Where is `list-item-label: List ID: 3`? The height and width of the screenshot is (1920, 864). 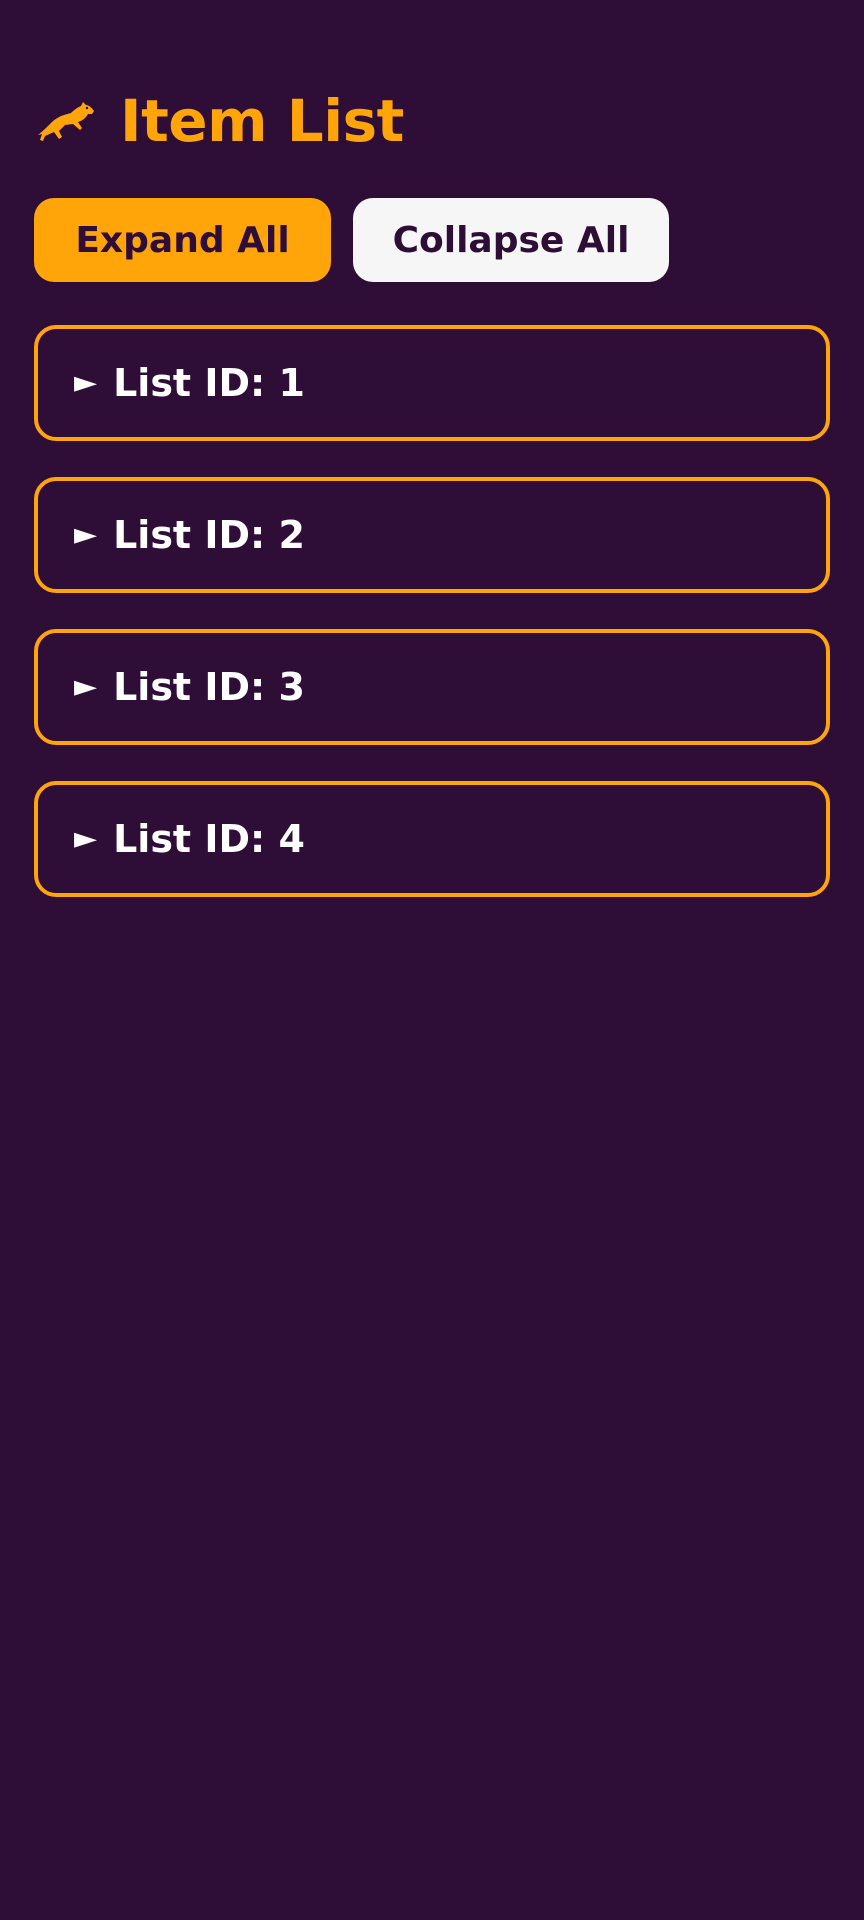
list-item-label: List ID: 3 is located at coordinates (209, 687).